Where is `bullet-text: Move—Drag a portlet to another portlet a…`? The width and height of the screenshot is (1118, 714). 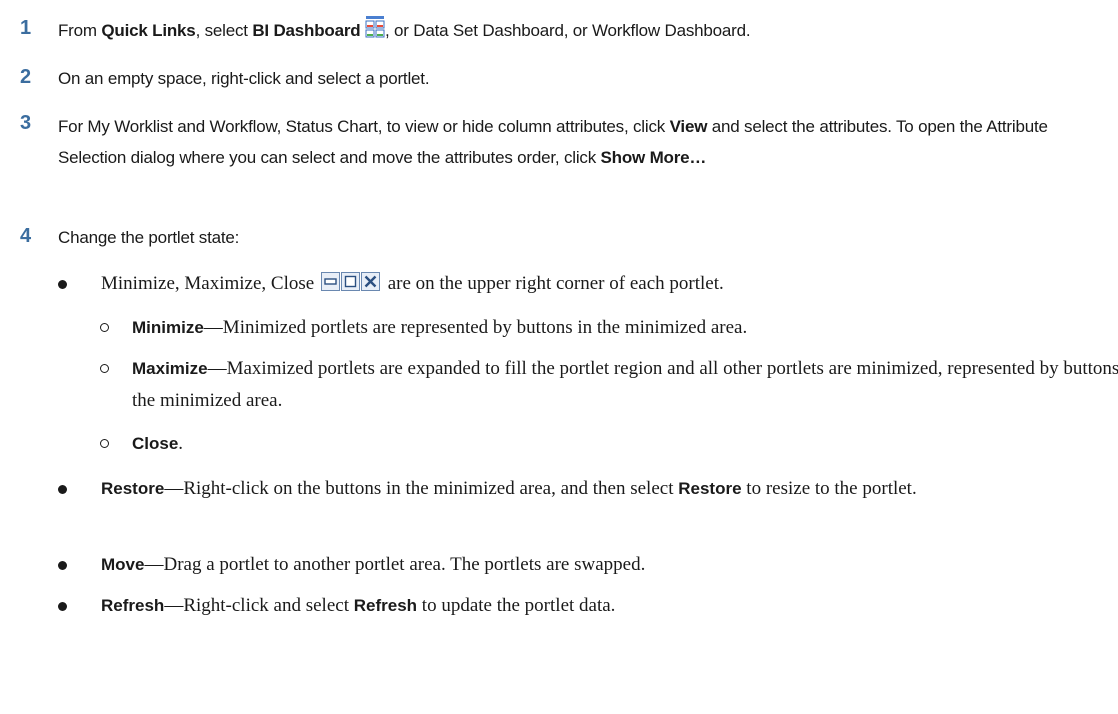 bullet-text: Move—Drag a portlet to another portlet a… is located at coordinates (604, 565).